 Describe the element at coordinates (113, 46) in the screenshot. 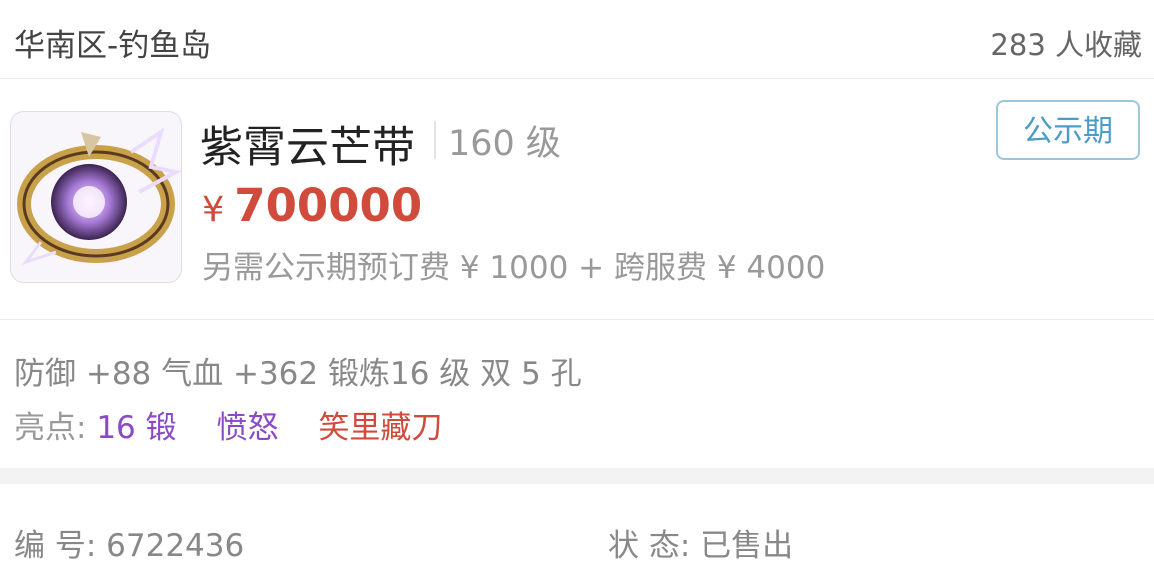

I see `server-name: 华南区-钓鱼岛` at that location.